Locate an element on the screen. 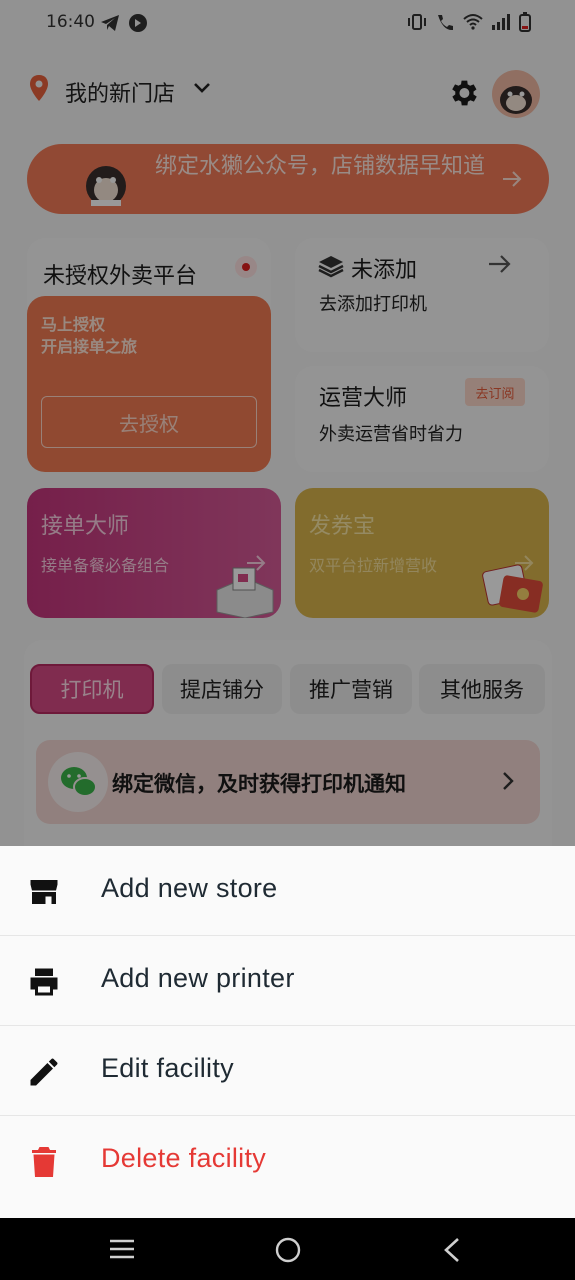  home-icon is located at coordinates (288, 1250).